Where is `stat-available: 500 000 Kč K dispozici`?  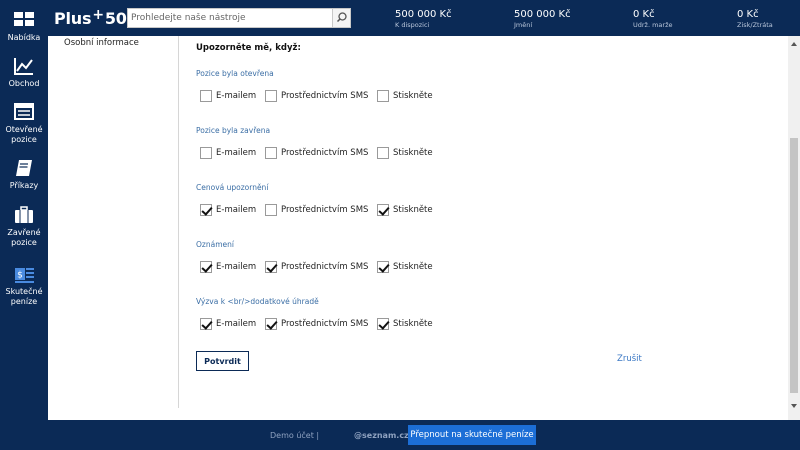 stat-available: 500 000 Kč K dispozici is located at coordinates (423, 19).